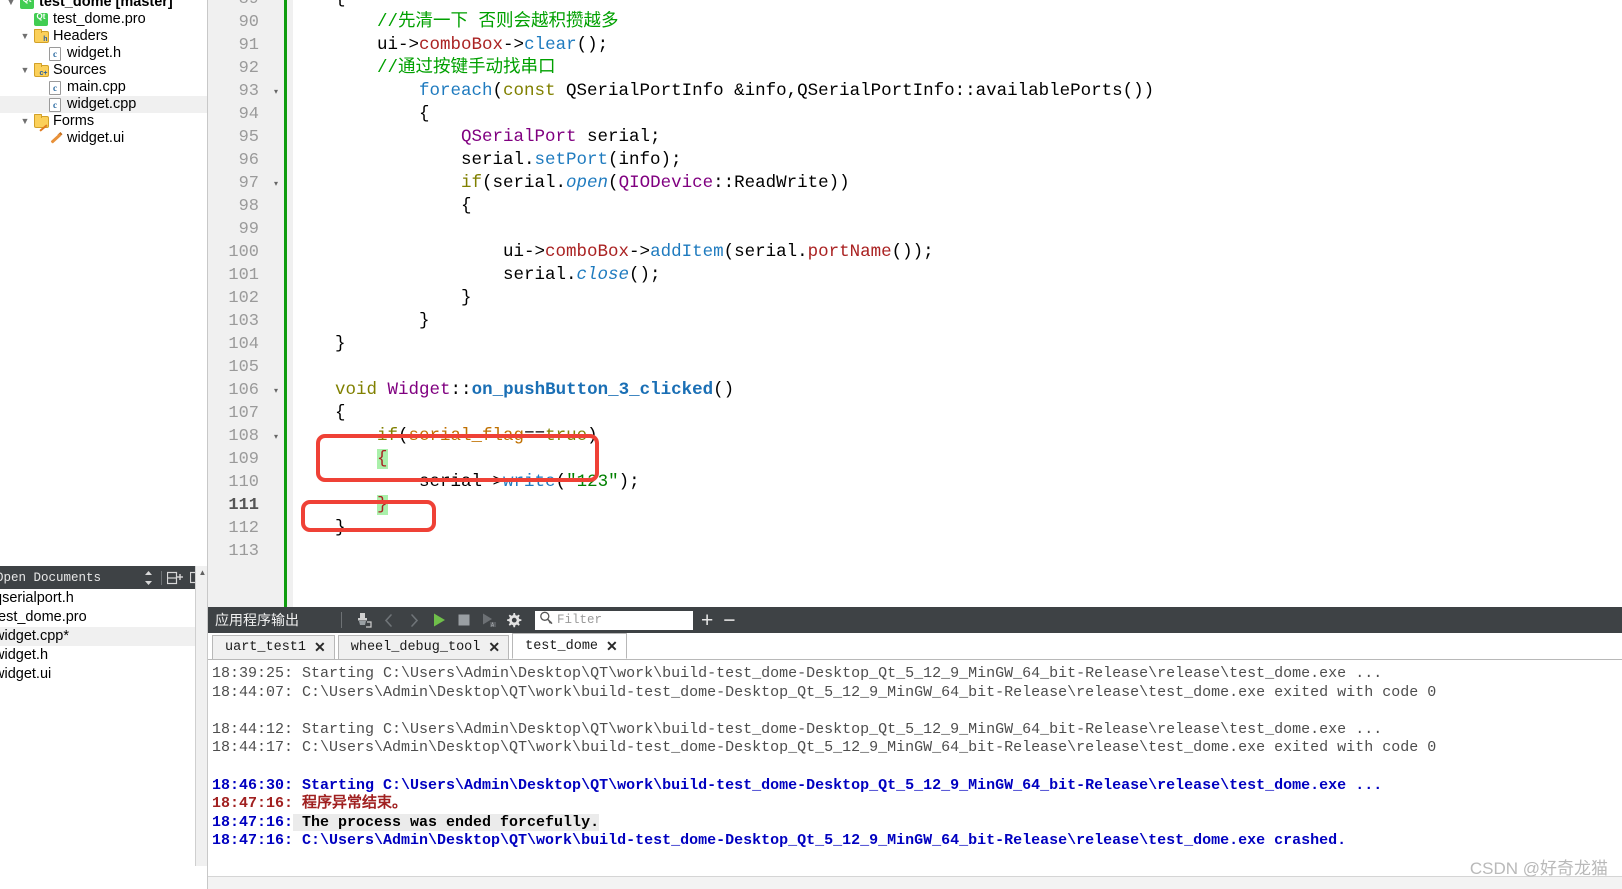  What do you see at coordinates (103, 122) in the screenshot?
I see `tree-item-forms: ▼ Forms` at bounding box center [103, 122].